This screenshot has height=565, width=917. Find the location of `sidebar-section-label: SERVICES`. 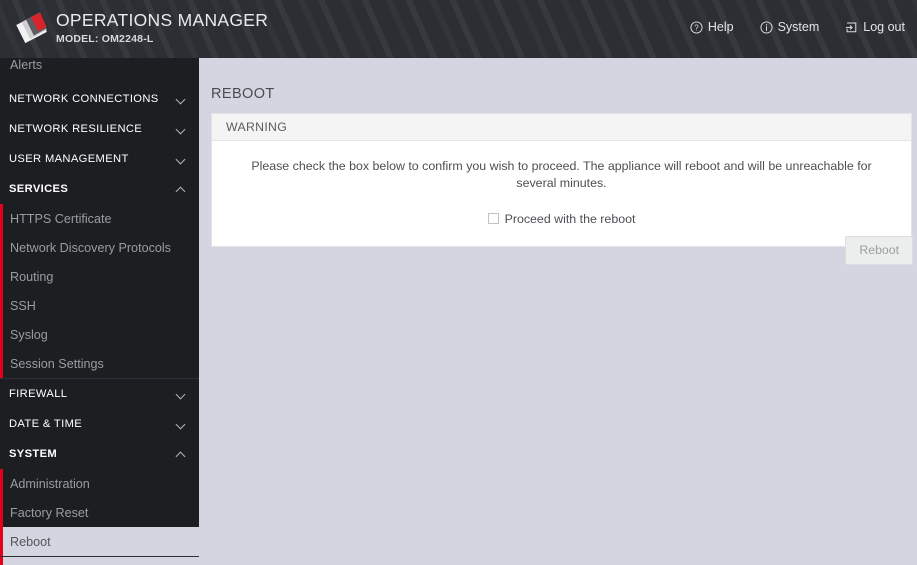

sidebar-section-label: SERVICES is located at coordinates (39, 189).